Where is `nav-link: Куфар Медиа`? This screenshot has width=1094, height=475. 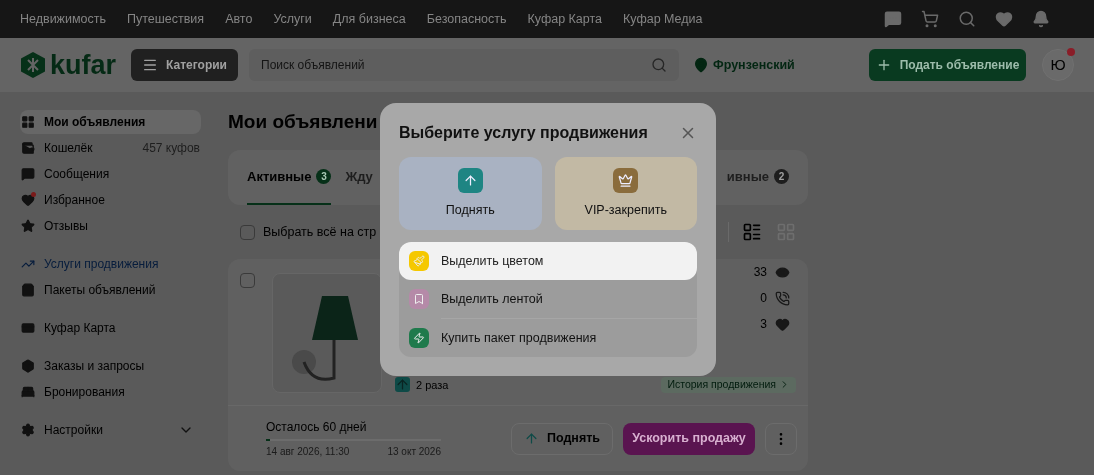 nav-link: Куфар Медиа is located at coordinates (663, 19).